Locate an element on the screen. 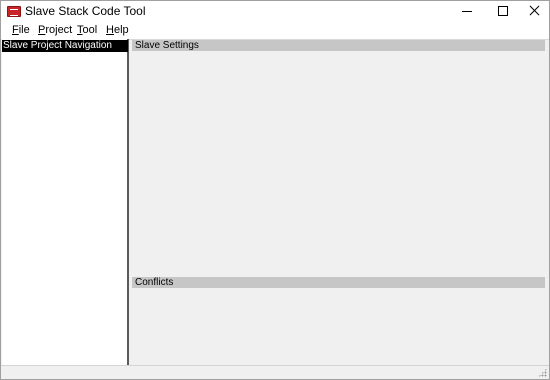 The image size is (550, 380). minimize-button is located at coordinates (466, 11).